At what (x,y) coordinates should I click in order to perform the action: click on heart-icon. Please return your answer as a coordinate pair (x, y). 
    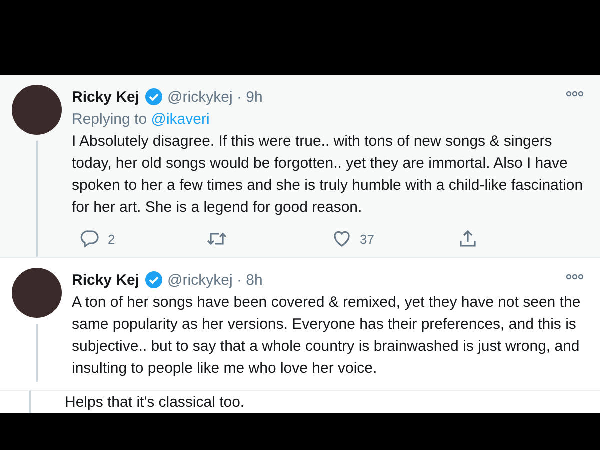
    Looking at the image, I should click on (342, 239).